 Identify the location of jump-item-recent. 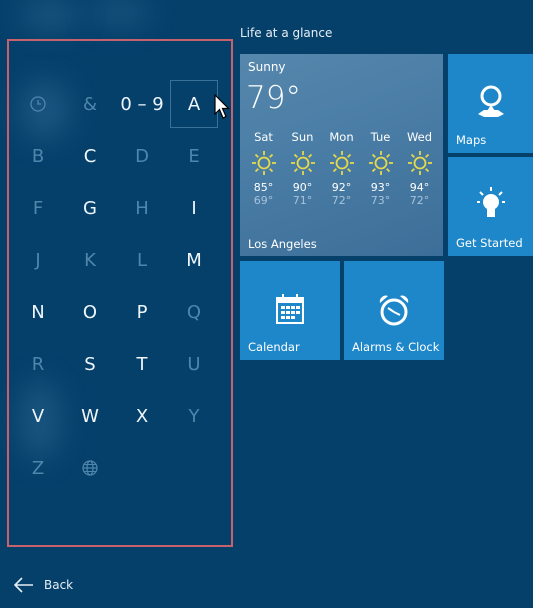
(38, 104).